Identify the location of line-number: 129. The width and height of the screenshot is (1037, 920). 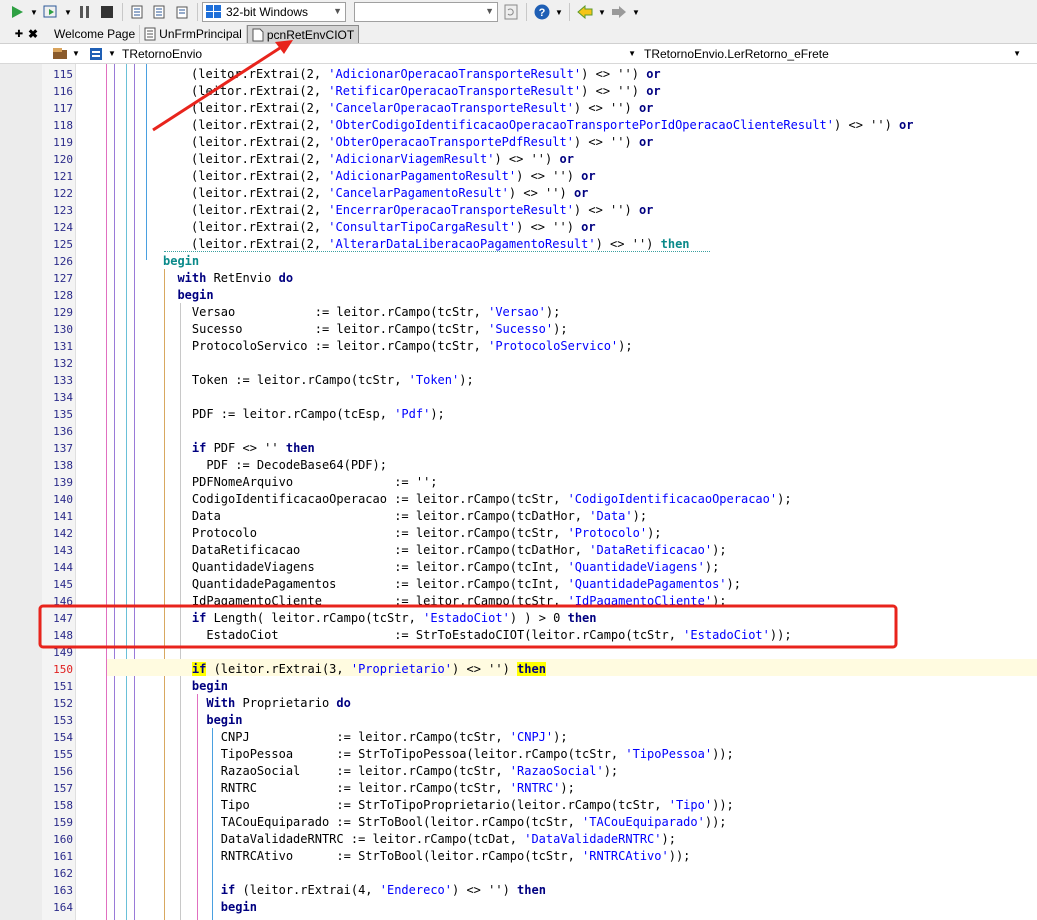
(63, 312).